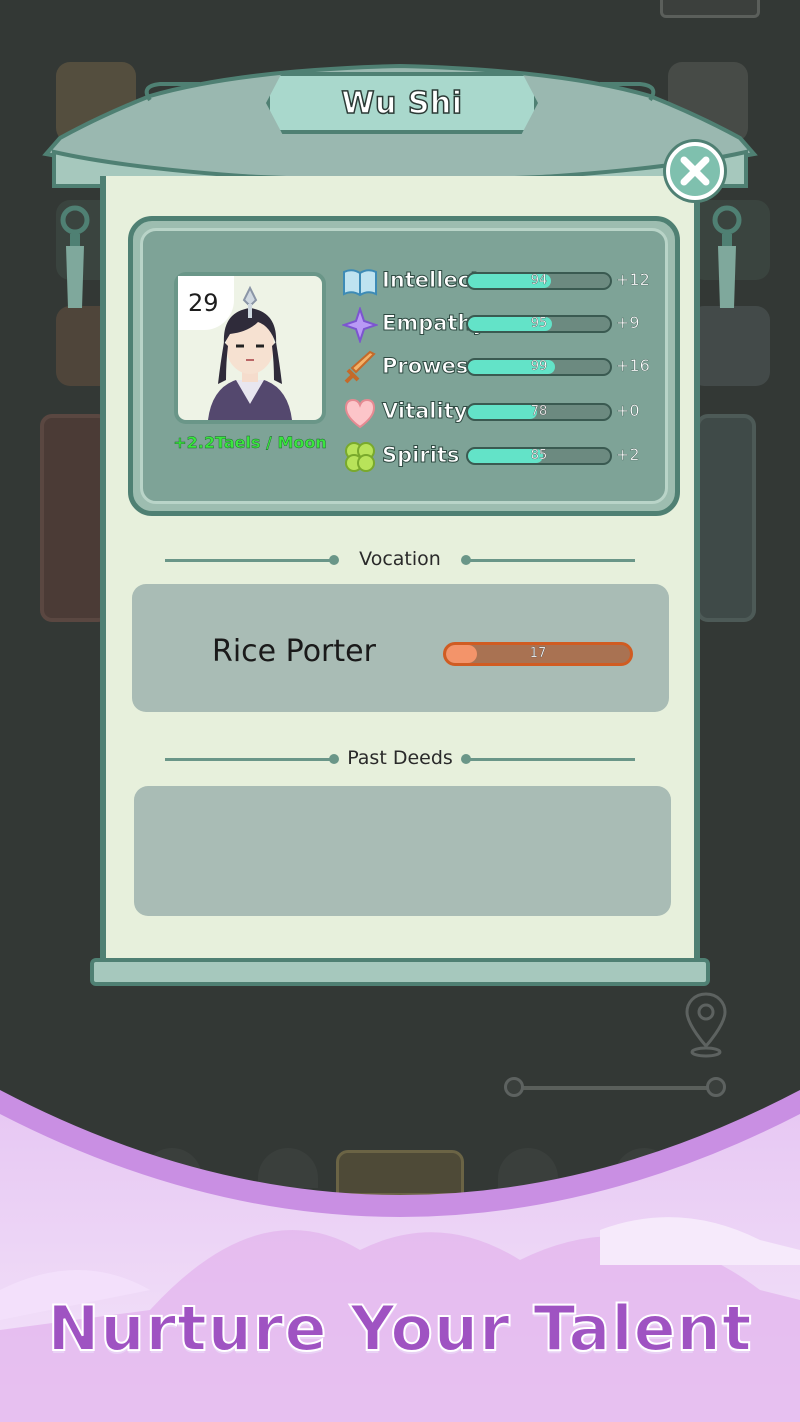  Describe the element at coordinates (360, 457) in the screenshot. I see `clover-icon` at that location.